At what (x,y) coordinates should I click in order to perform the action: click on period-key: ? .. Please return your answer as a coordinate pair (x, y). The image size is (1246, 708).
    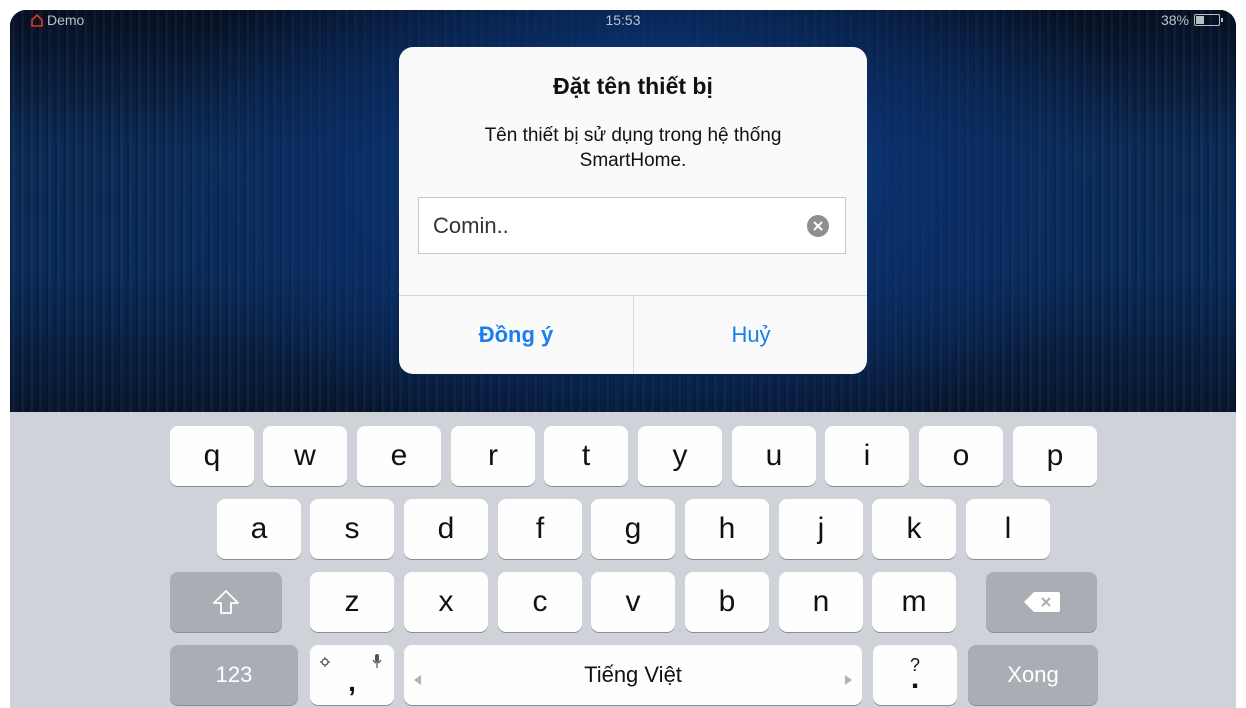
    Looking at the image, I should click on (915, 675).